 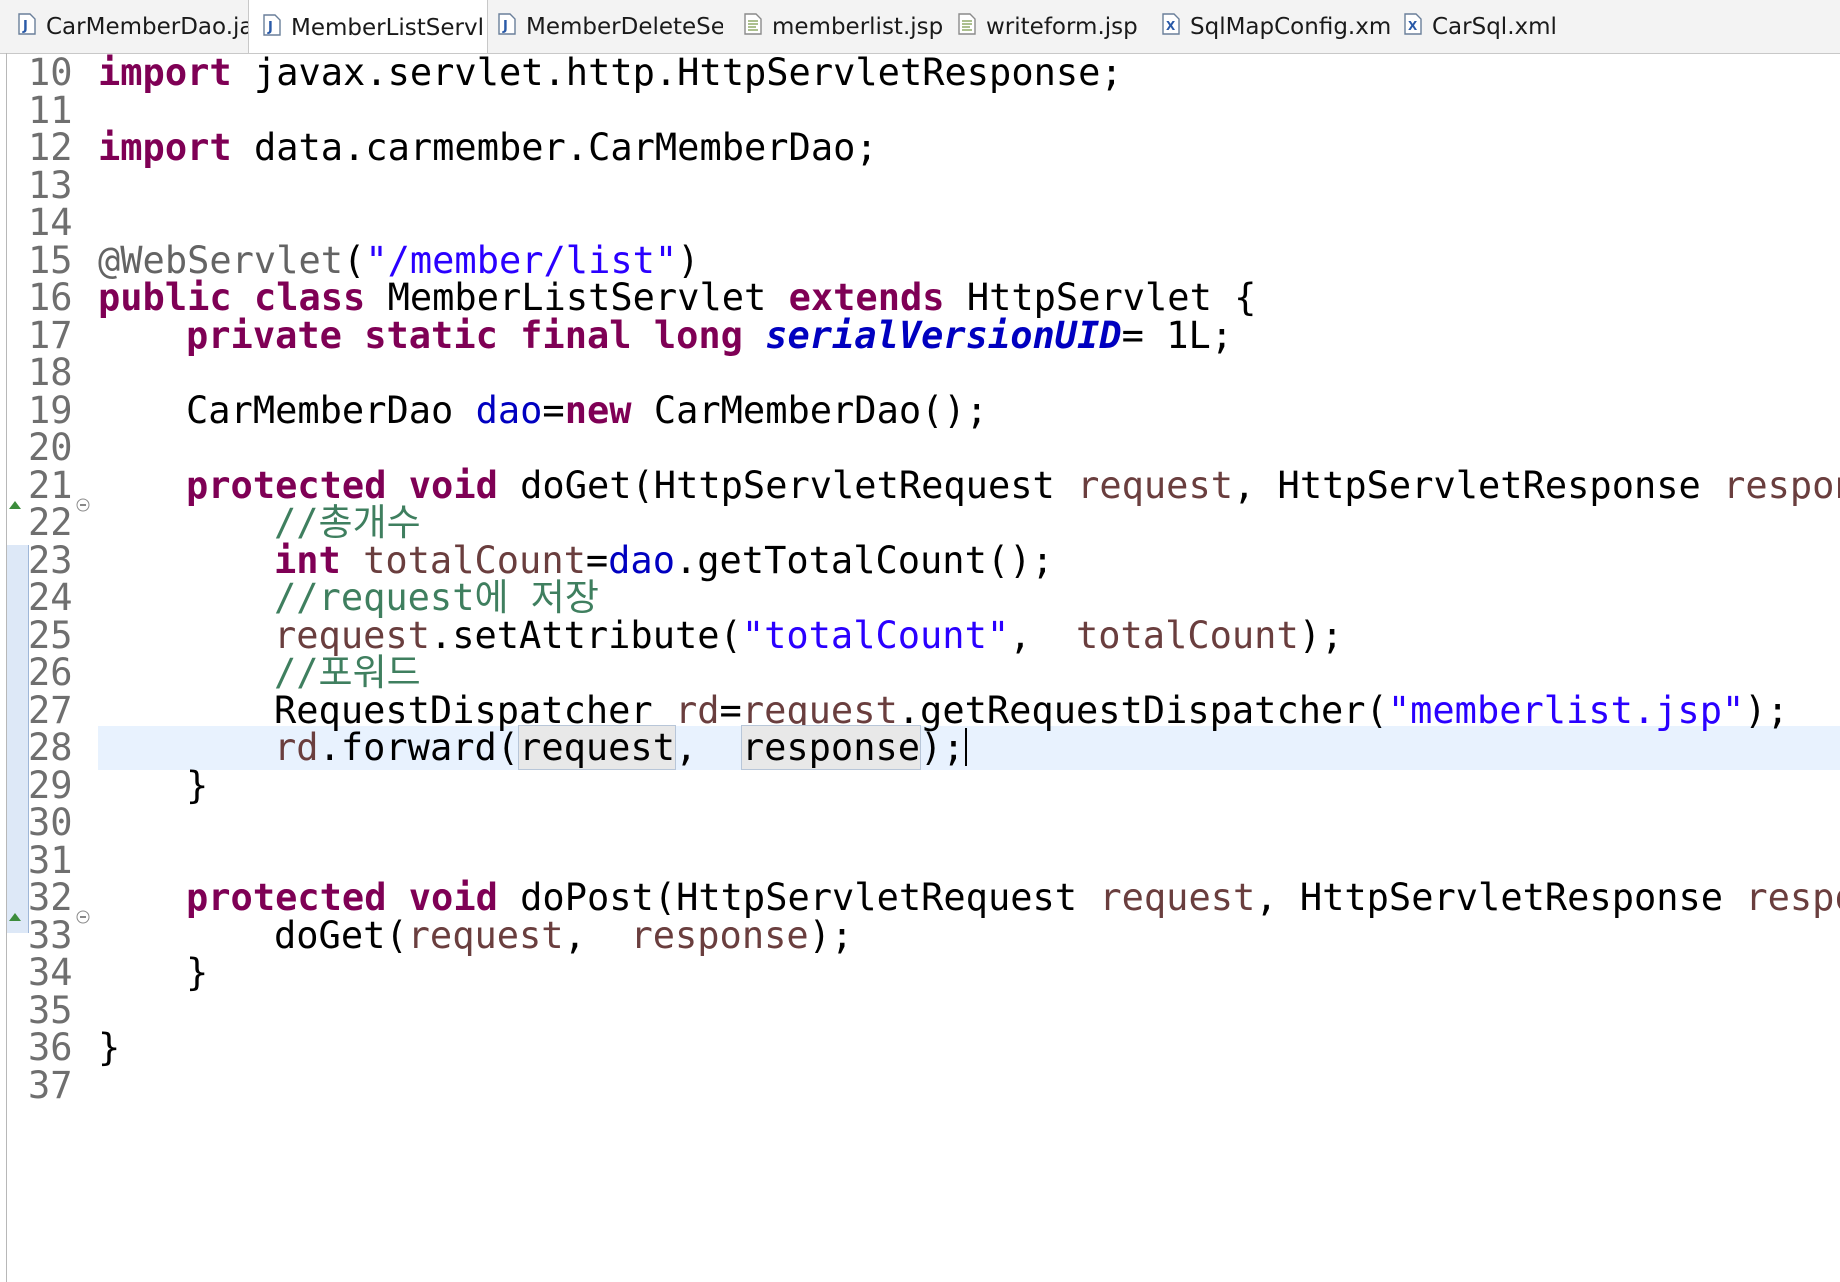 I want to click on tab-label: CarSql.xml, so click(x=1494, y=26).